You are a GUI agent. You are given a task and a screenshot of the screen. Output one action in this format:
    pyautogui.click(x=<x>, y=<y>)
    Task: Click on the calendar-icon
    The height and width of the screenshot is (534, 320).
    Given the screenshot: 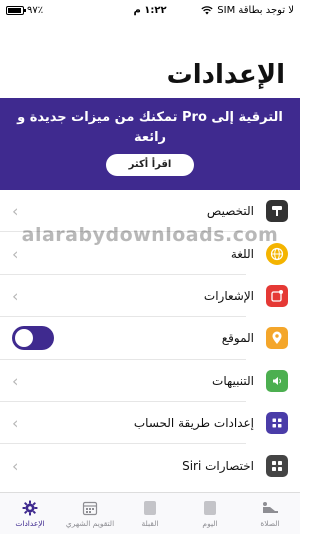 What is the action you would take?
    pyautogui.click(x=90, y=508)
    